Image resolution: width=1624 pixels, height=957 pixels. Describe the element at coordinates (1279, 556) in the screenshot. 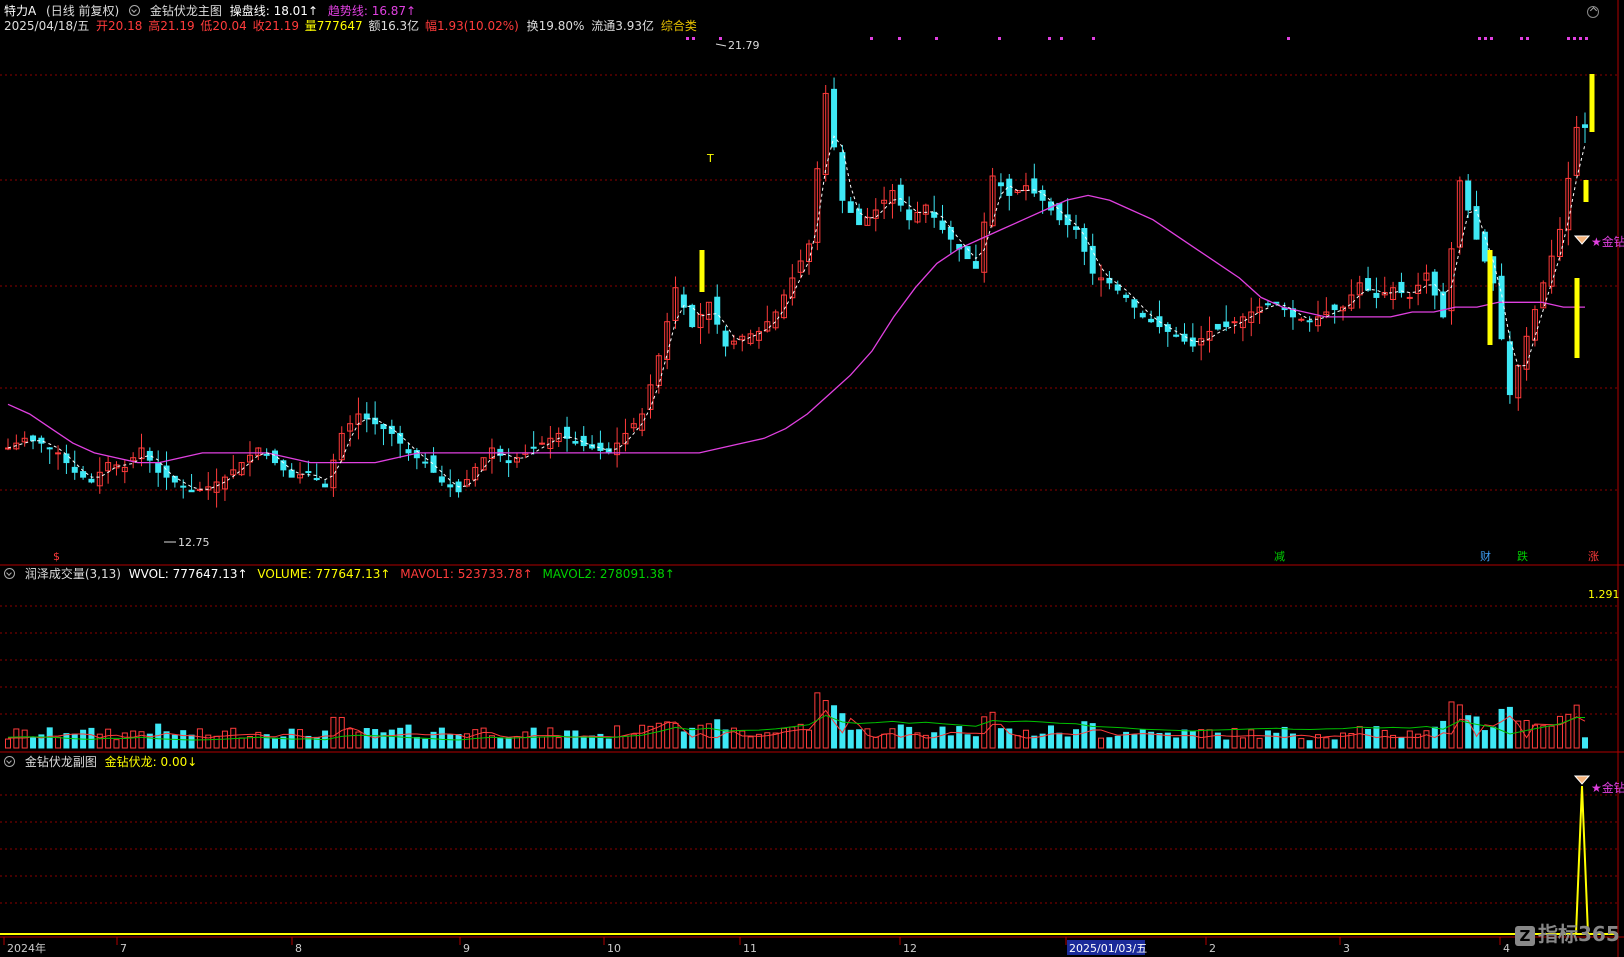

I see `bottom-marker: 减` at that location.